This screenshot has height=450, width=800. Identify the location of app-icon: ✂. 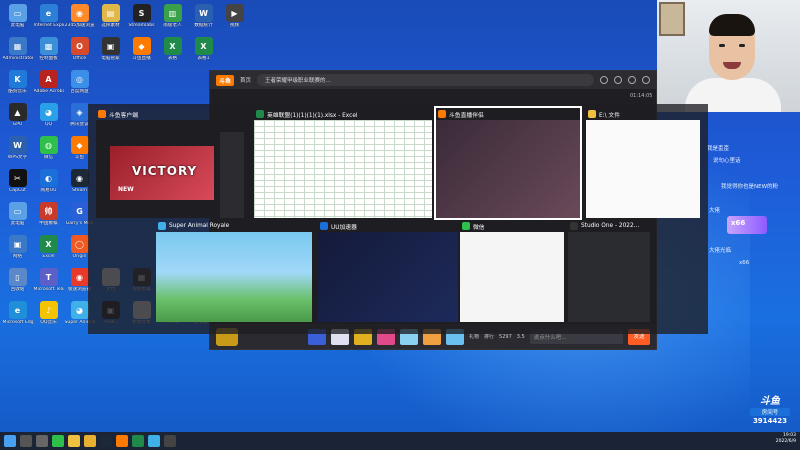
(17, 178).